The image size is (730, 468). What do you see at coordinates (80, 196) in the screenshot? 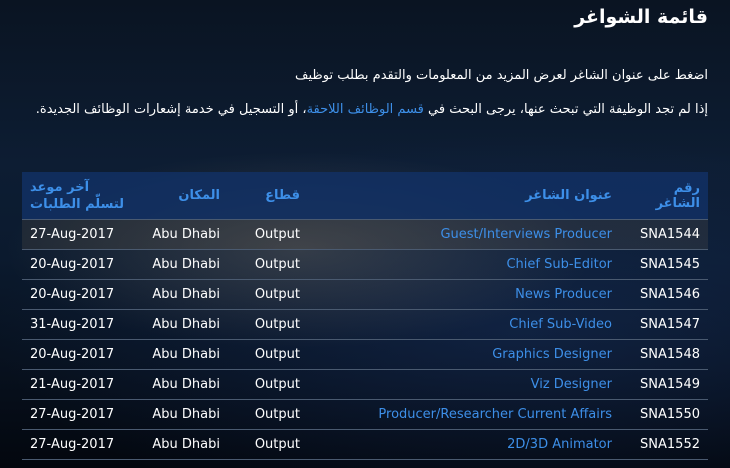
I see `header-deadline: آخر موعد لتسلّم الطلبات` at bounding box center [80, 196].